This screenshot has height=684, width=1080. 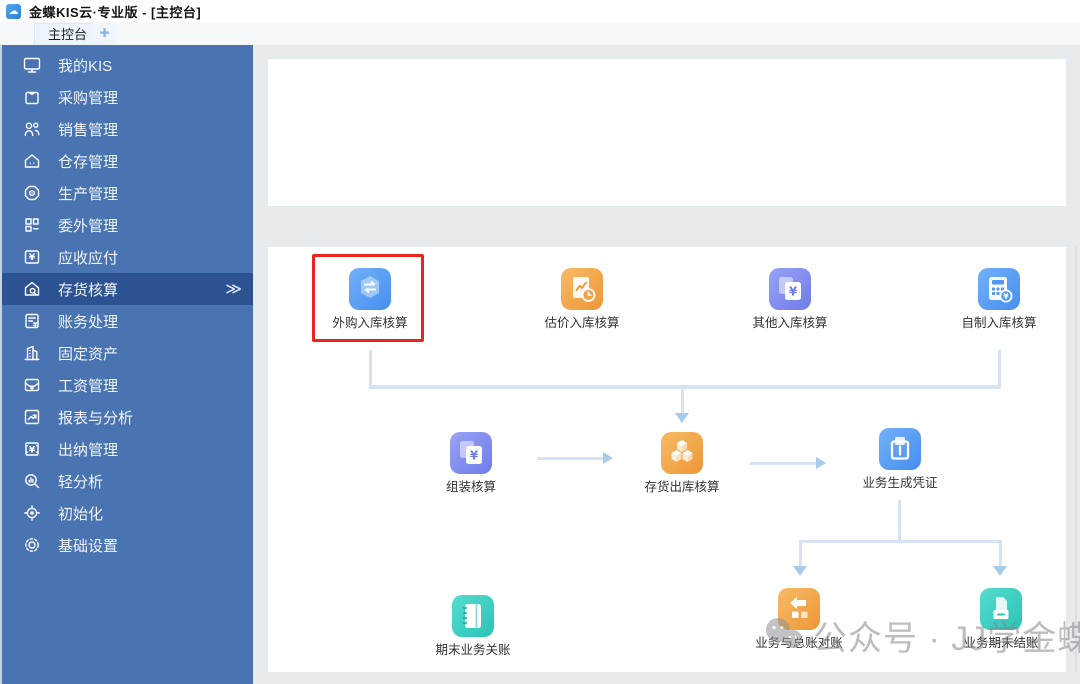 I want to click on sidebar-item-initialization: 初始化, so click(x=127, y=513).